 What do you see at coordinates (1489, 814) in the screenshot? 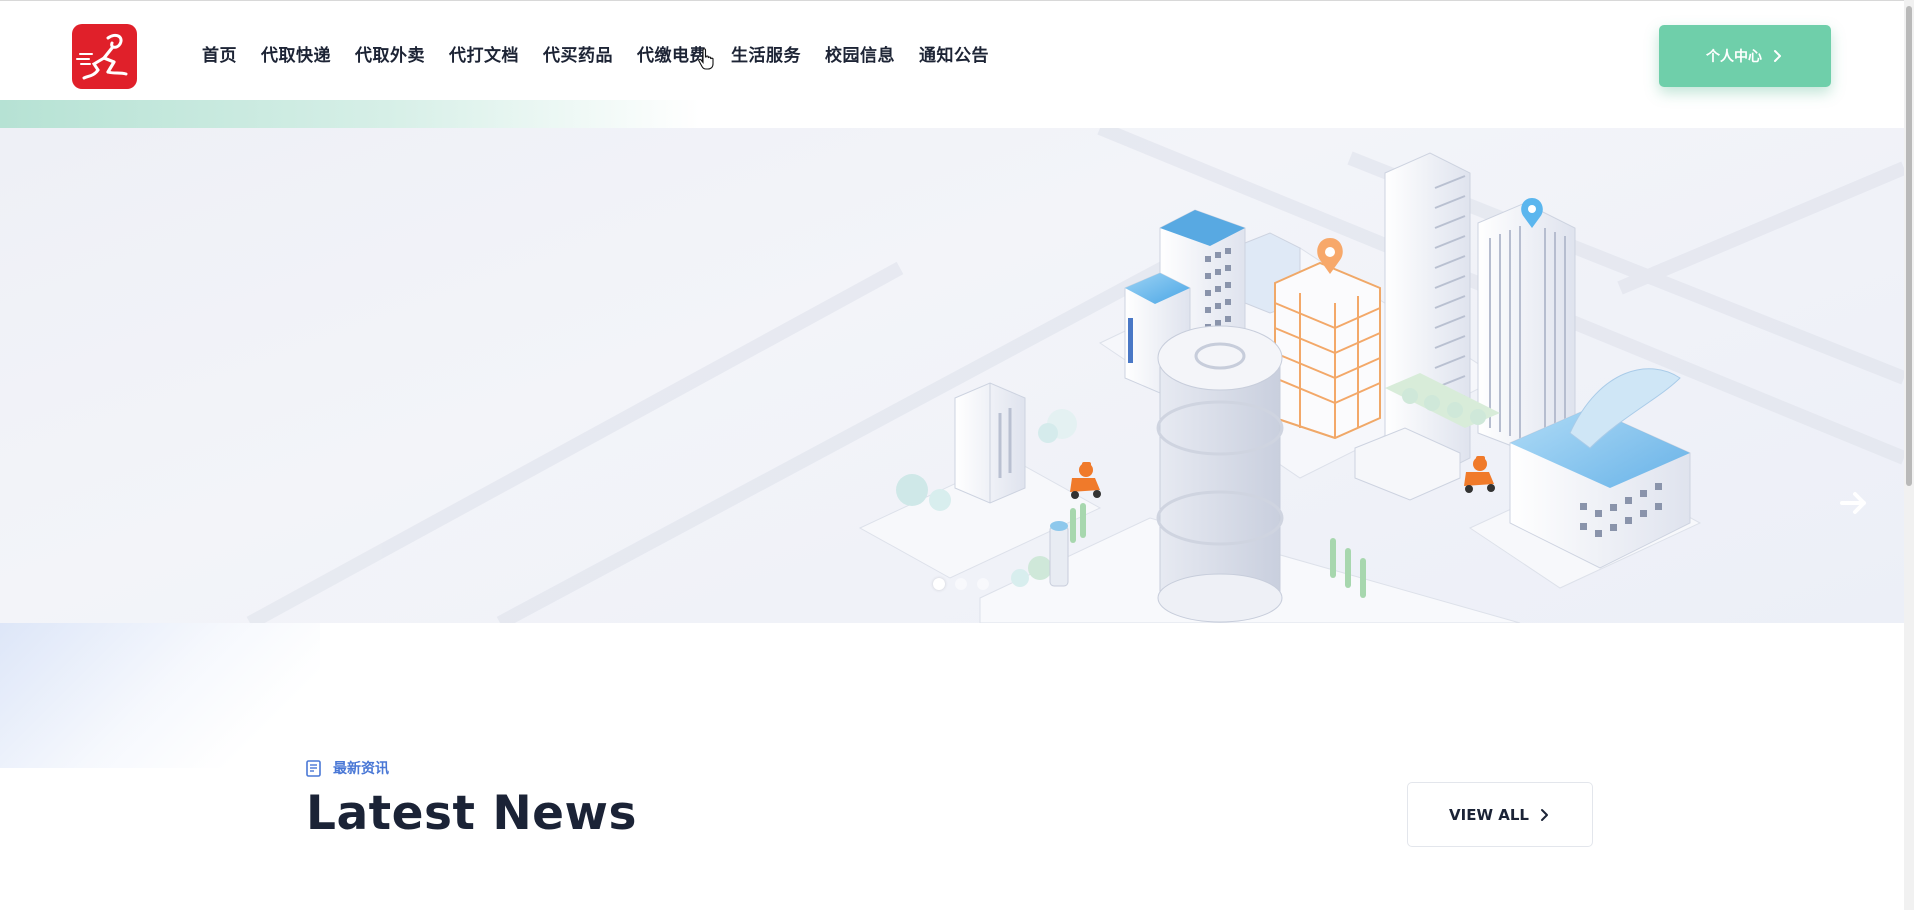
I see `view-all-label: VIEW ALL` at bounding box center [1489, 814].